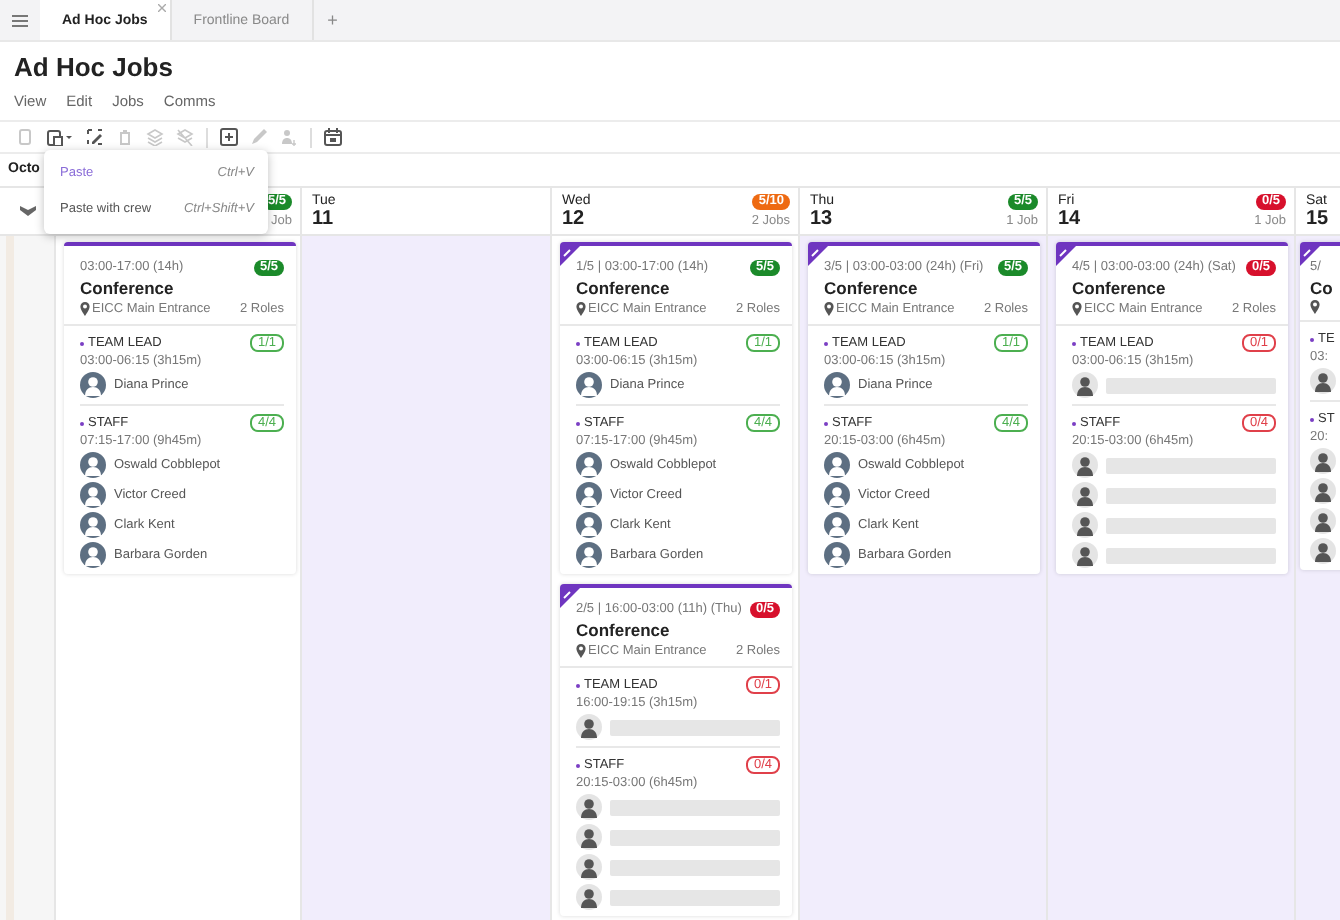 The width and height of the screenshot is (1340, 920). I want to click on job-card, so click(924, 408).